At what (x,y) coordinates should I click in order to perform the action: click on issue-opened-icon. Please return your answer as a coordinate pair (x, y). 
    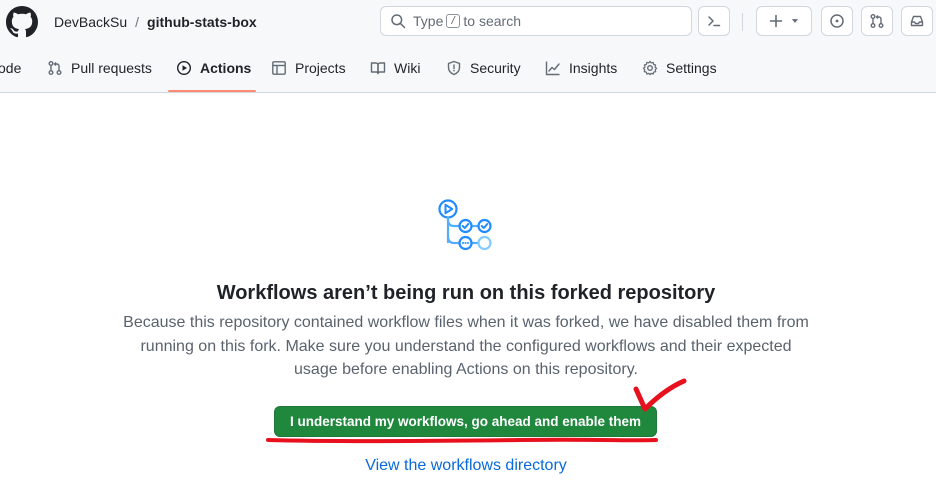
    Looking at the image, I should click on (837, 21).